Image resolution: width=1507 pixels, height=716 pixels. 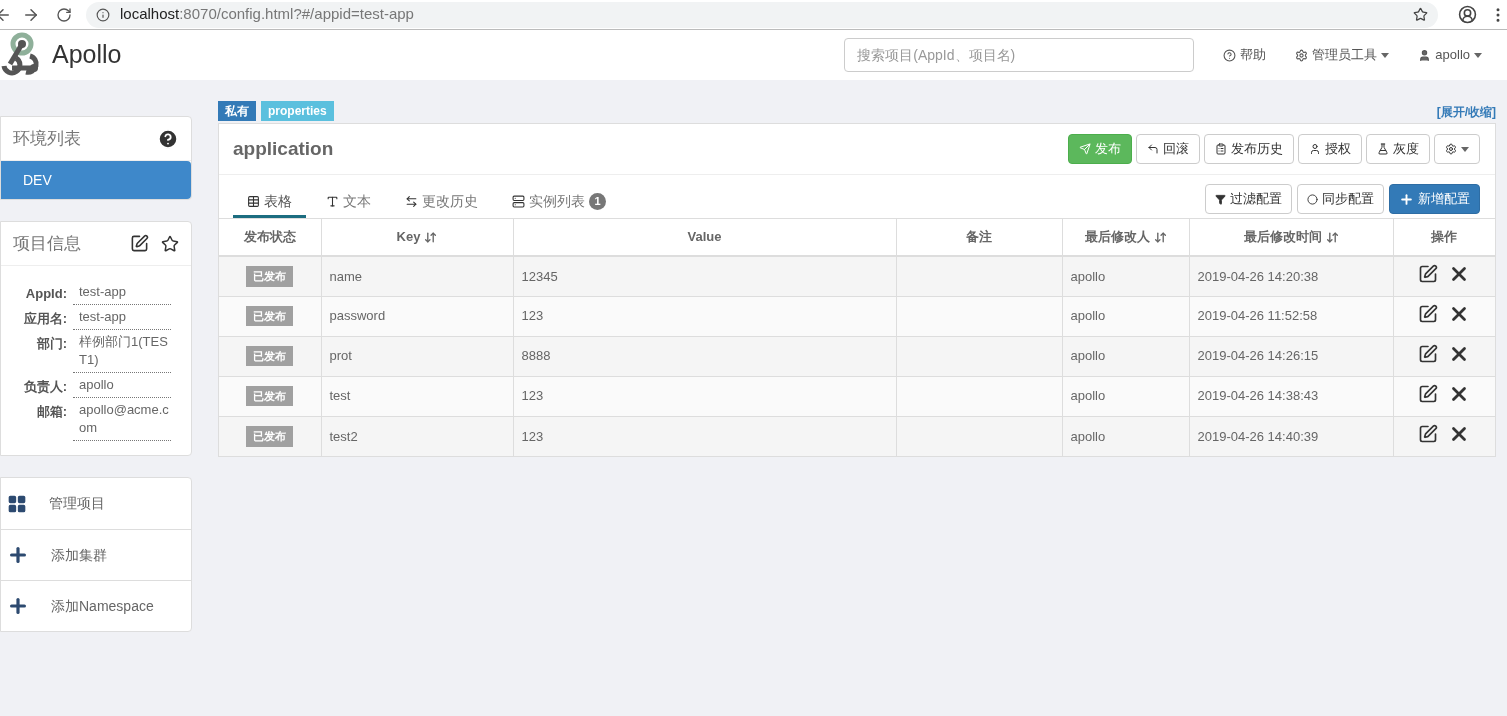 What do you see at coordinates (46, 294) in the screenshot?
I see `field-label: AppId:` at bounding box center [46, 294].